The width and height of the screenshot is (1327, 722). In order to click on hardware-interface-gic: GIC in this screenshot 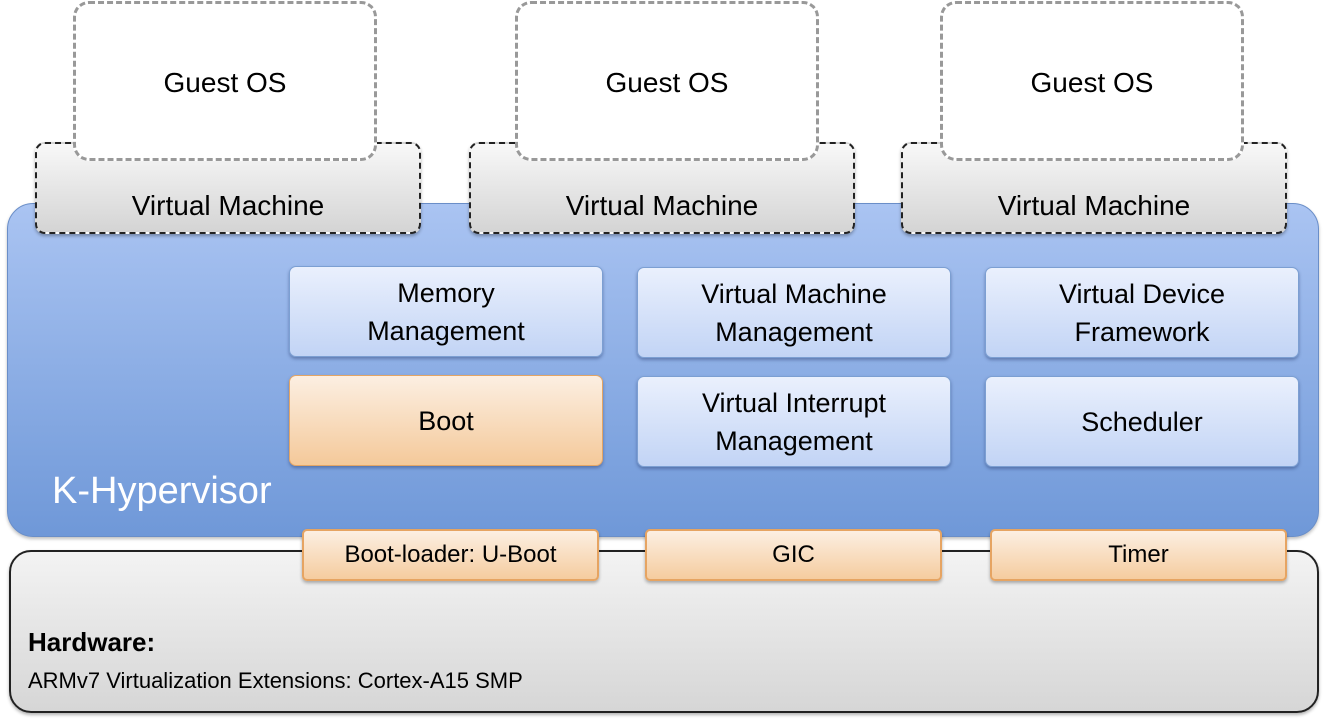, I will do `click(793, 555)`.